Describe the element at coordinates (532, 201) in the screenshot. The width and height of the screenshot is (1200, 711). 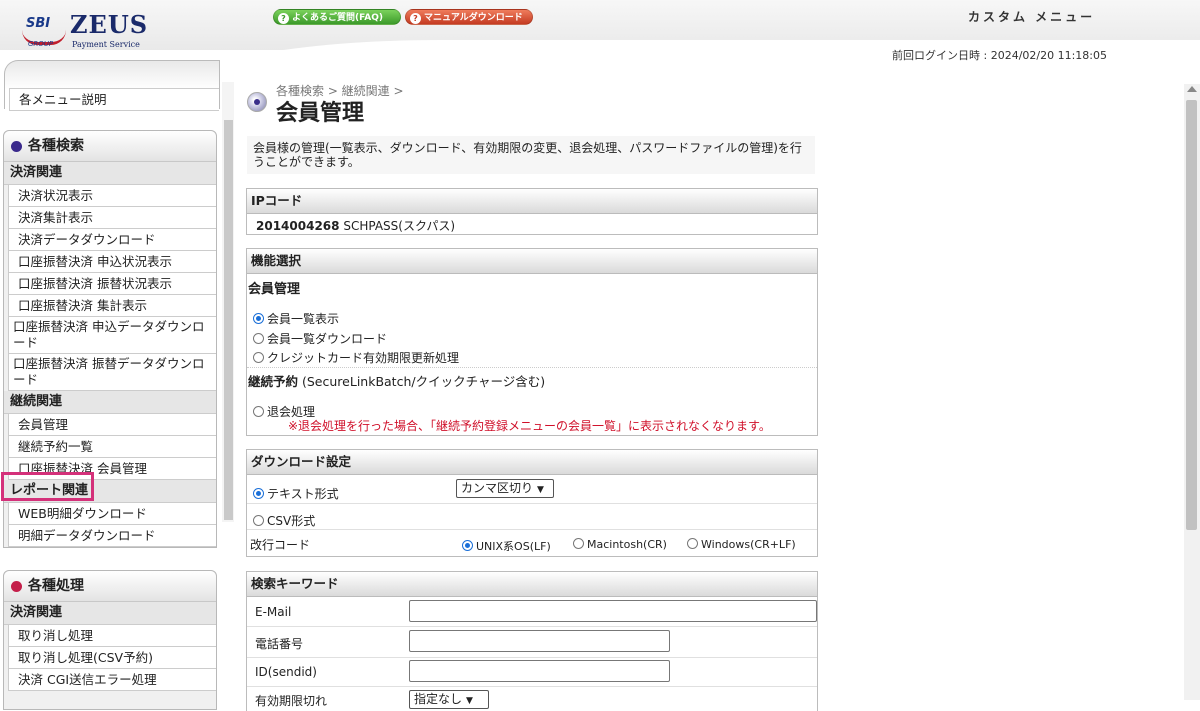
I see `ip-code-title: IPコード` at that location.